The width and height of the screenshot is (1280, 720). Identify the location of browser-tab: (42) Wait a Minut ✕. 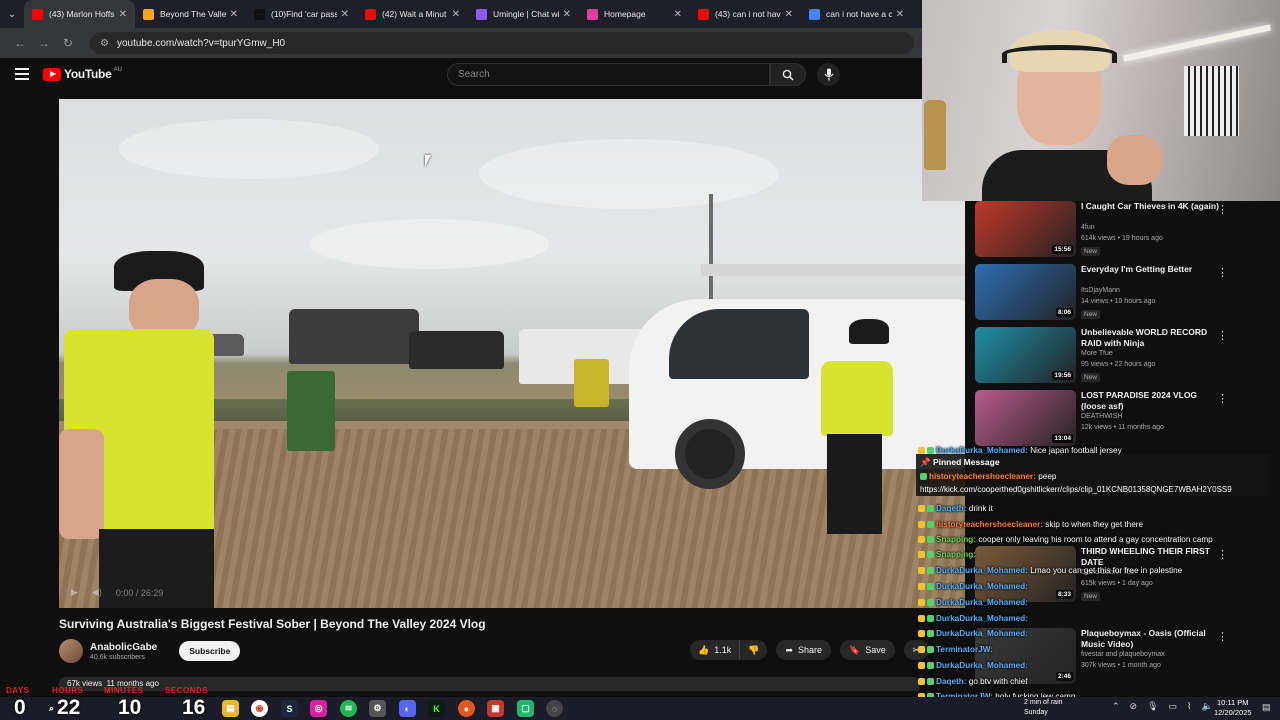
(412, 14).